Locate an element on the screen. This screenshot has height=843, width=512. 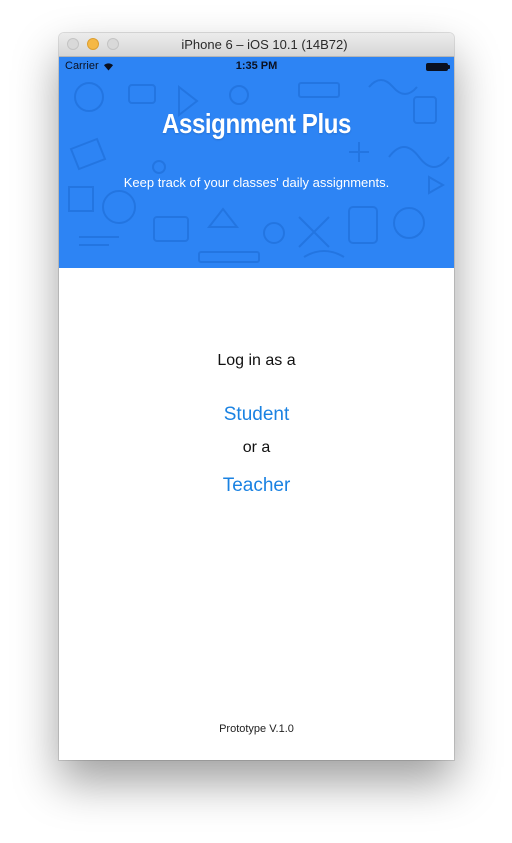
status-bar: Carrier 1:35 PM is located at coordinates (256, 67).